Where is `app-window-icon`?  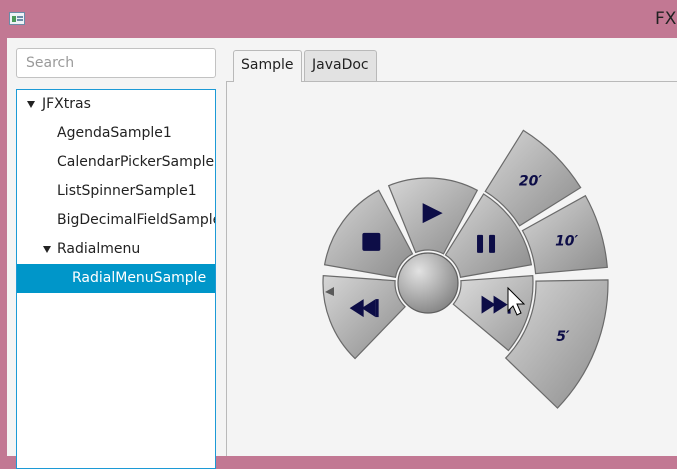 app-window-icon is located at coordinates (17, 18).